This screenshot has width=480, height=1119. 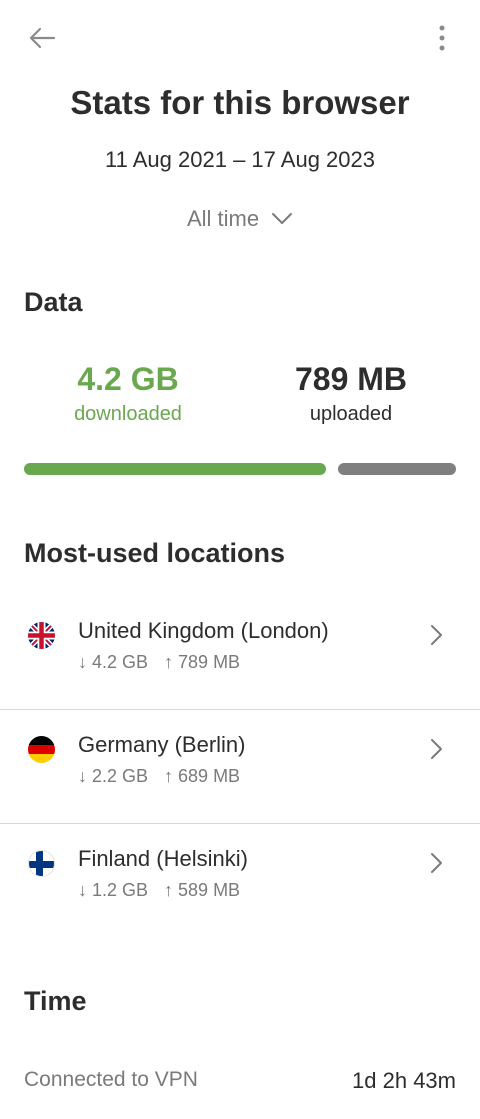 I want to click on more-vertical-icon, so click(x=442, y=38).